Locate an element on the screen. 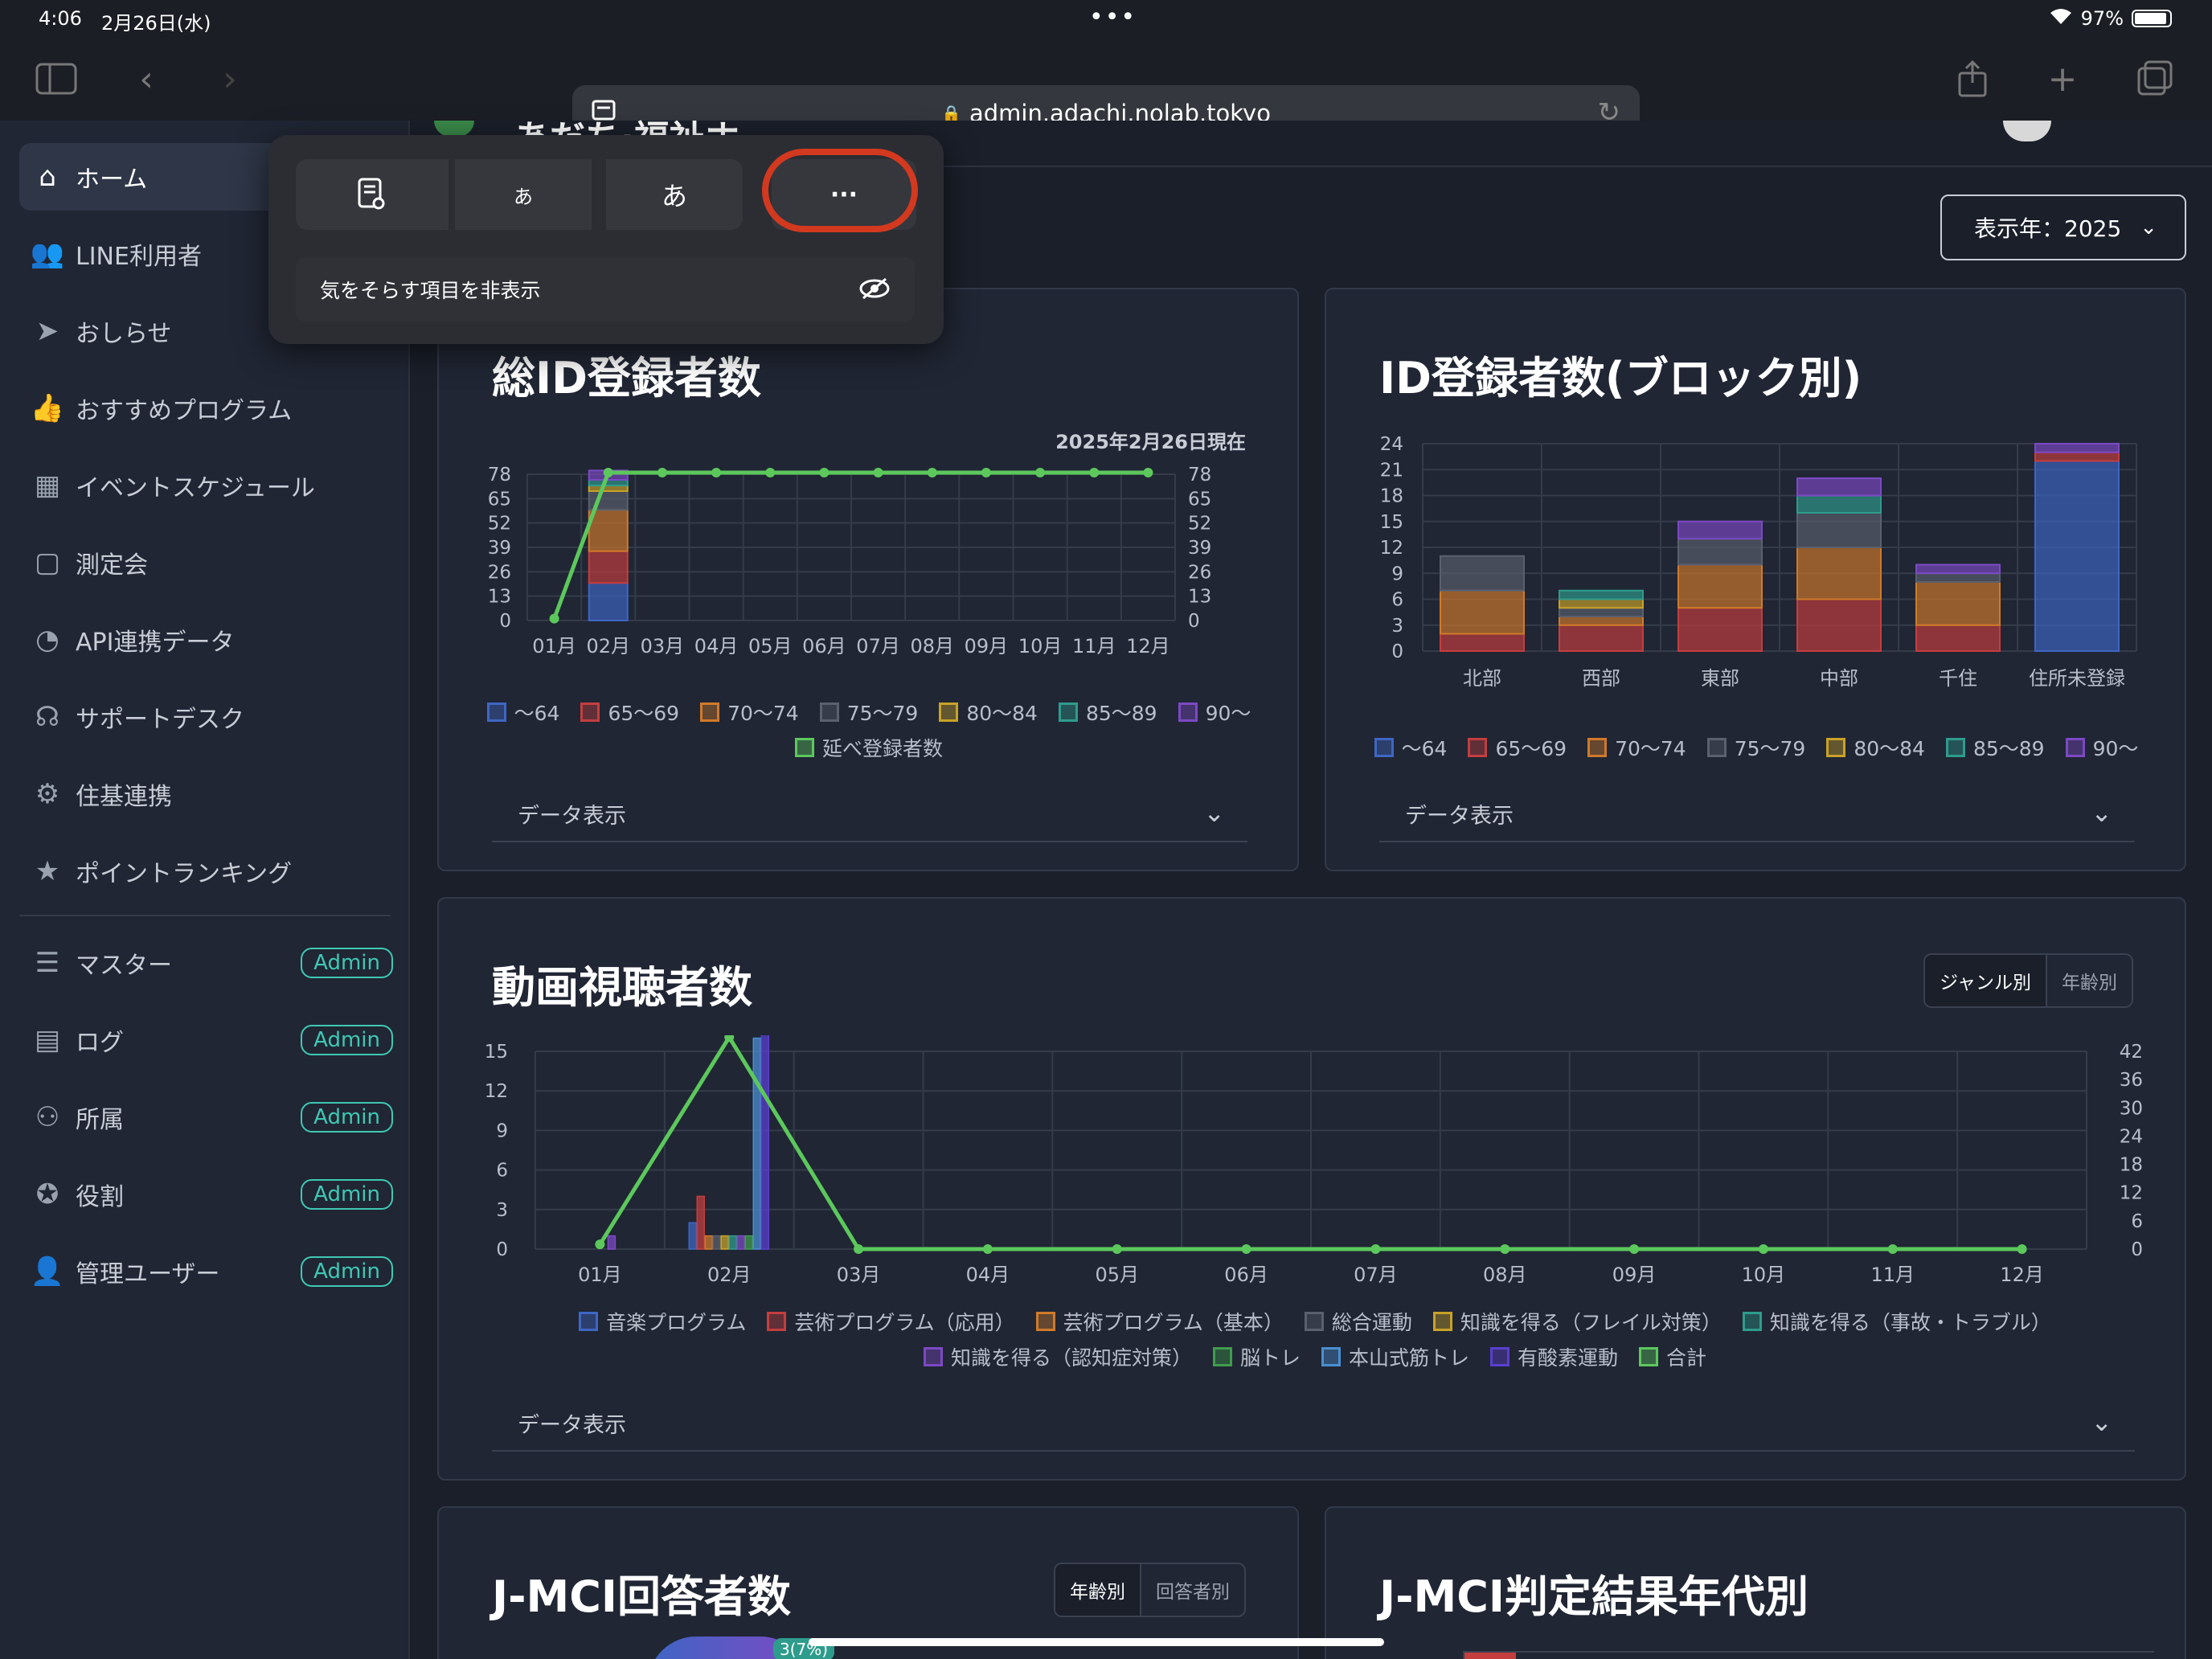 This screenshot has width=2212, height=1659. text-smaller-button: あ is located at coordinates (523, 194).